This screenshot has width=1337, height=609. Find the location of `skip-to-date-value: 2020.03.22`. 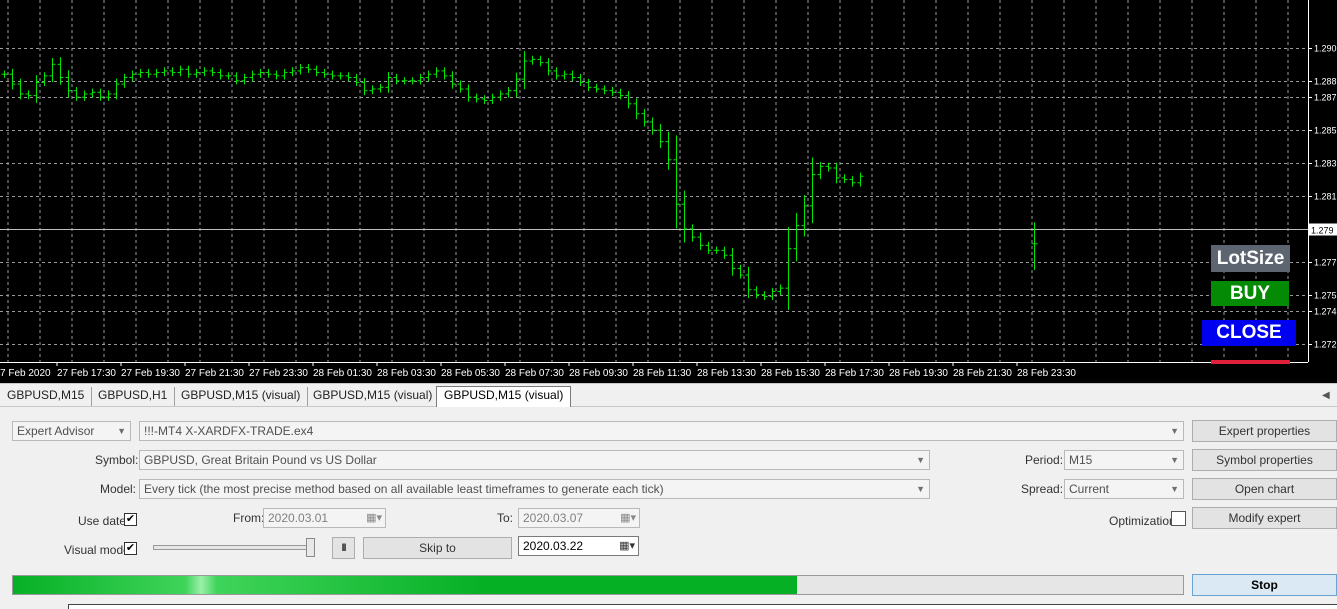

skip-to-date-value: 2020.03.22 is located at coordinates (553, 546).